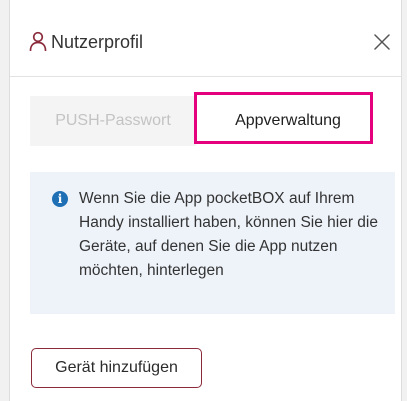  I want to click on add-device-button: Gerät hinzufügen, so click(116, 368).